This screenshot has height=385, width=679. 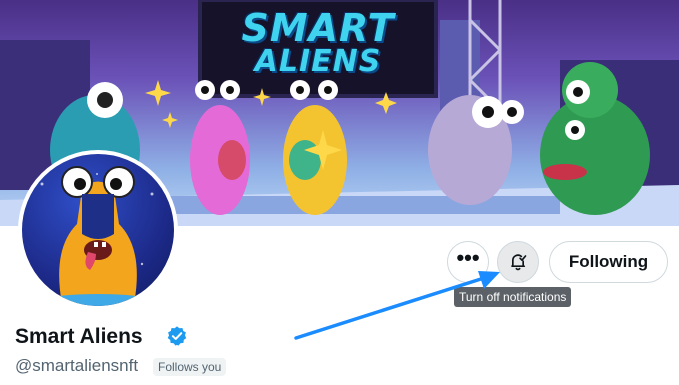 What do you see at coordinates (513, 297) in the screenshot?
I see `notifications-tooltip: Turn off notifications` at bounding box center [513, 297].